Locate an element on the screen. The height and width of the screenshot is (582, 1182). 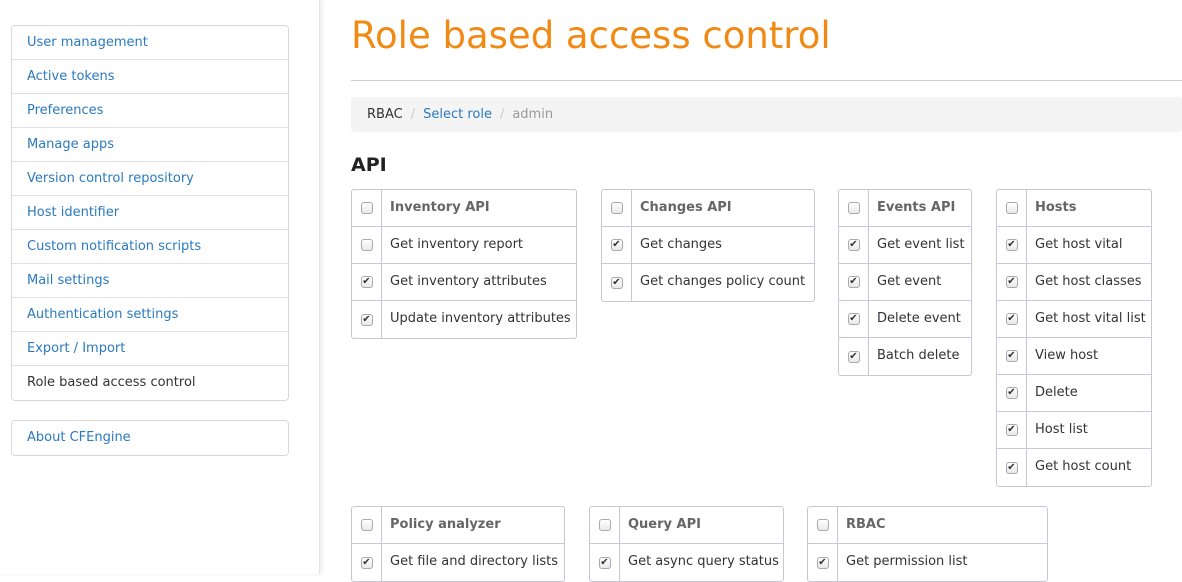
group-header-row: Events API is located at coordinates (905, 208).